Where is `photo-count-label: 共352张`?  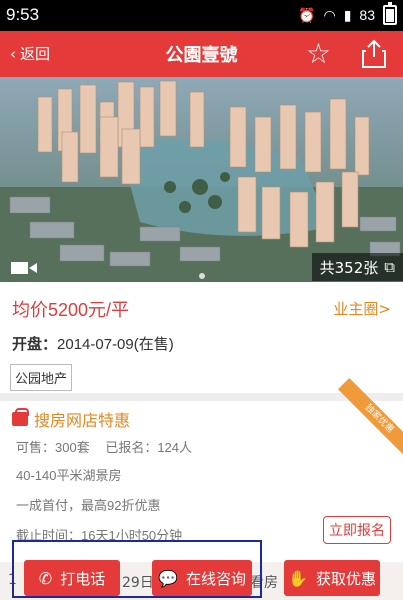 photo-count-label: 共352张 is located at coordinates (349, 267).